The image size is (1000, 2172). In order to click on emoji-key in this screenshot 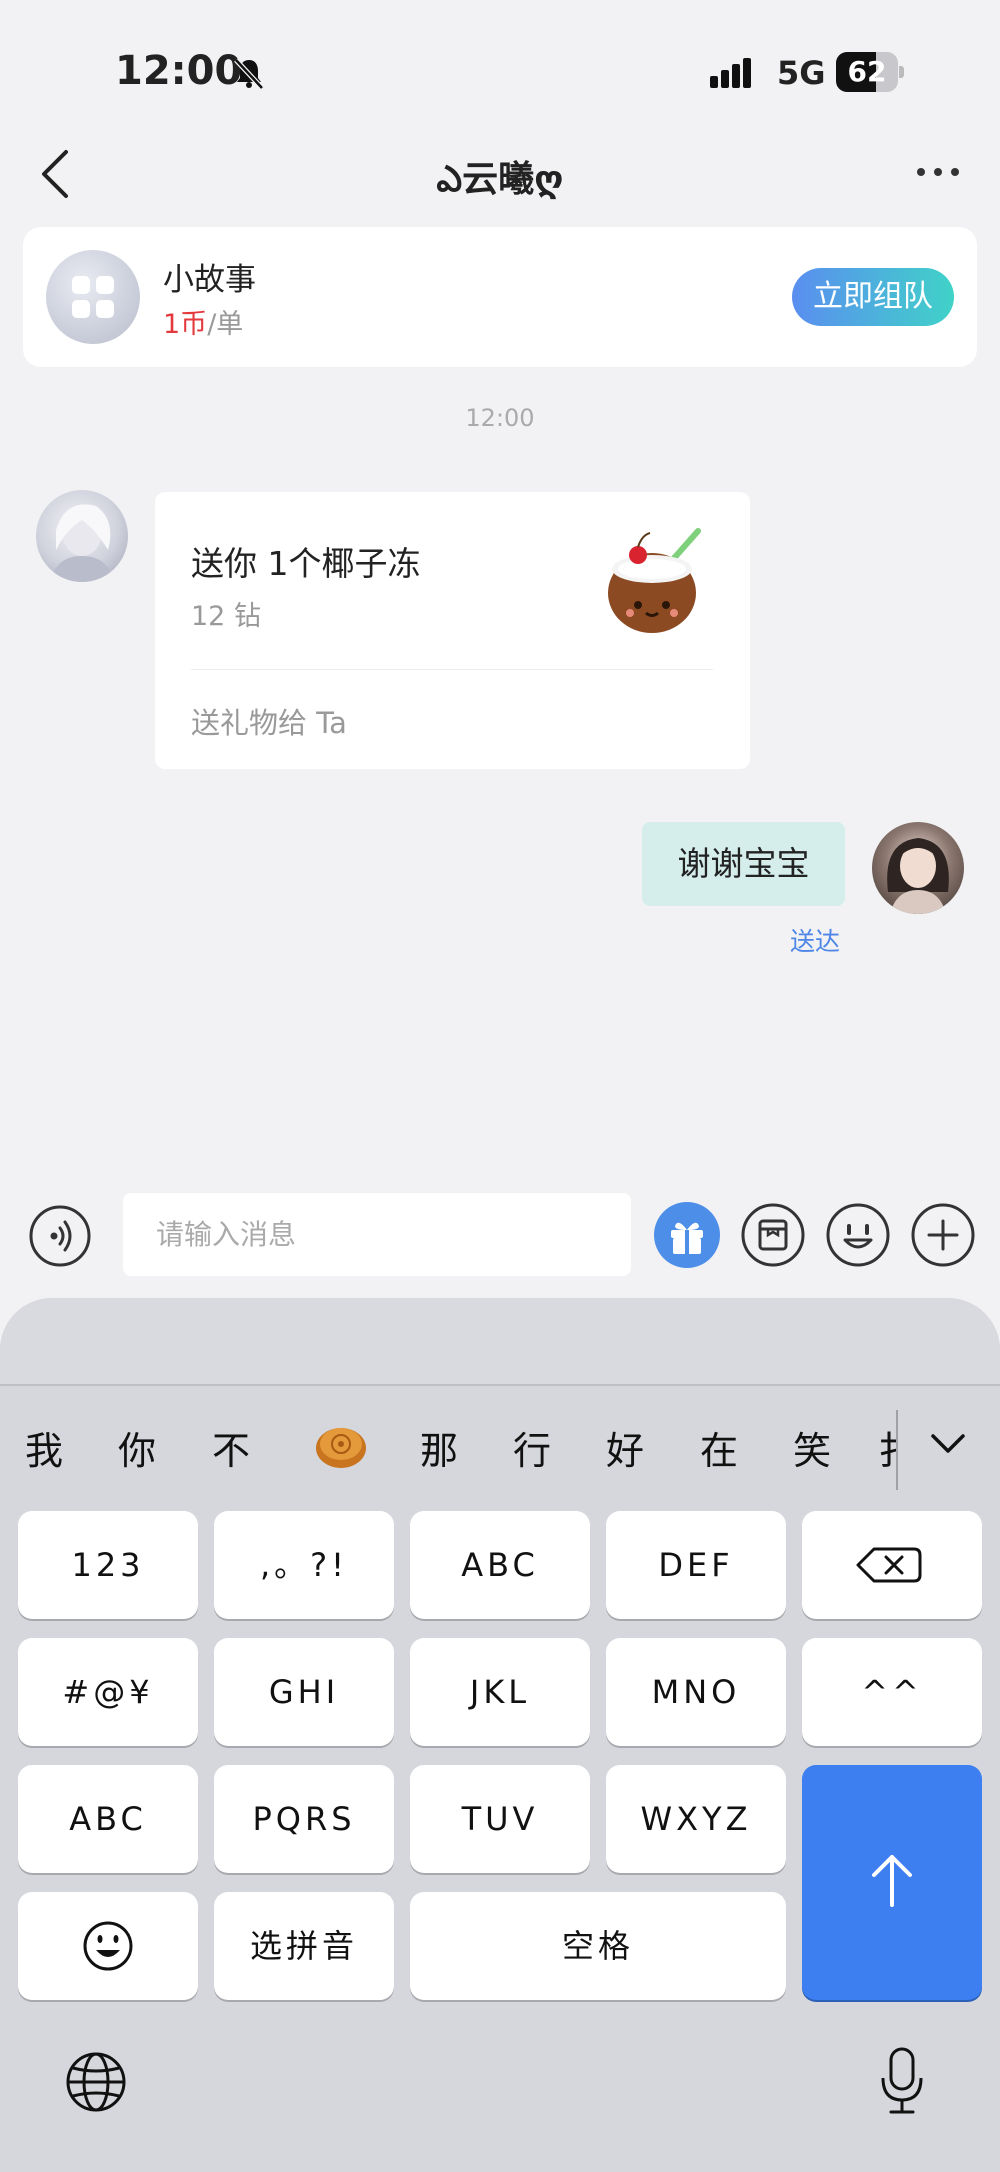, I will do `click(108, 1946)`.